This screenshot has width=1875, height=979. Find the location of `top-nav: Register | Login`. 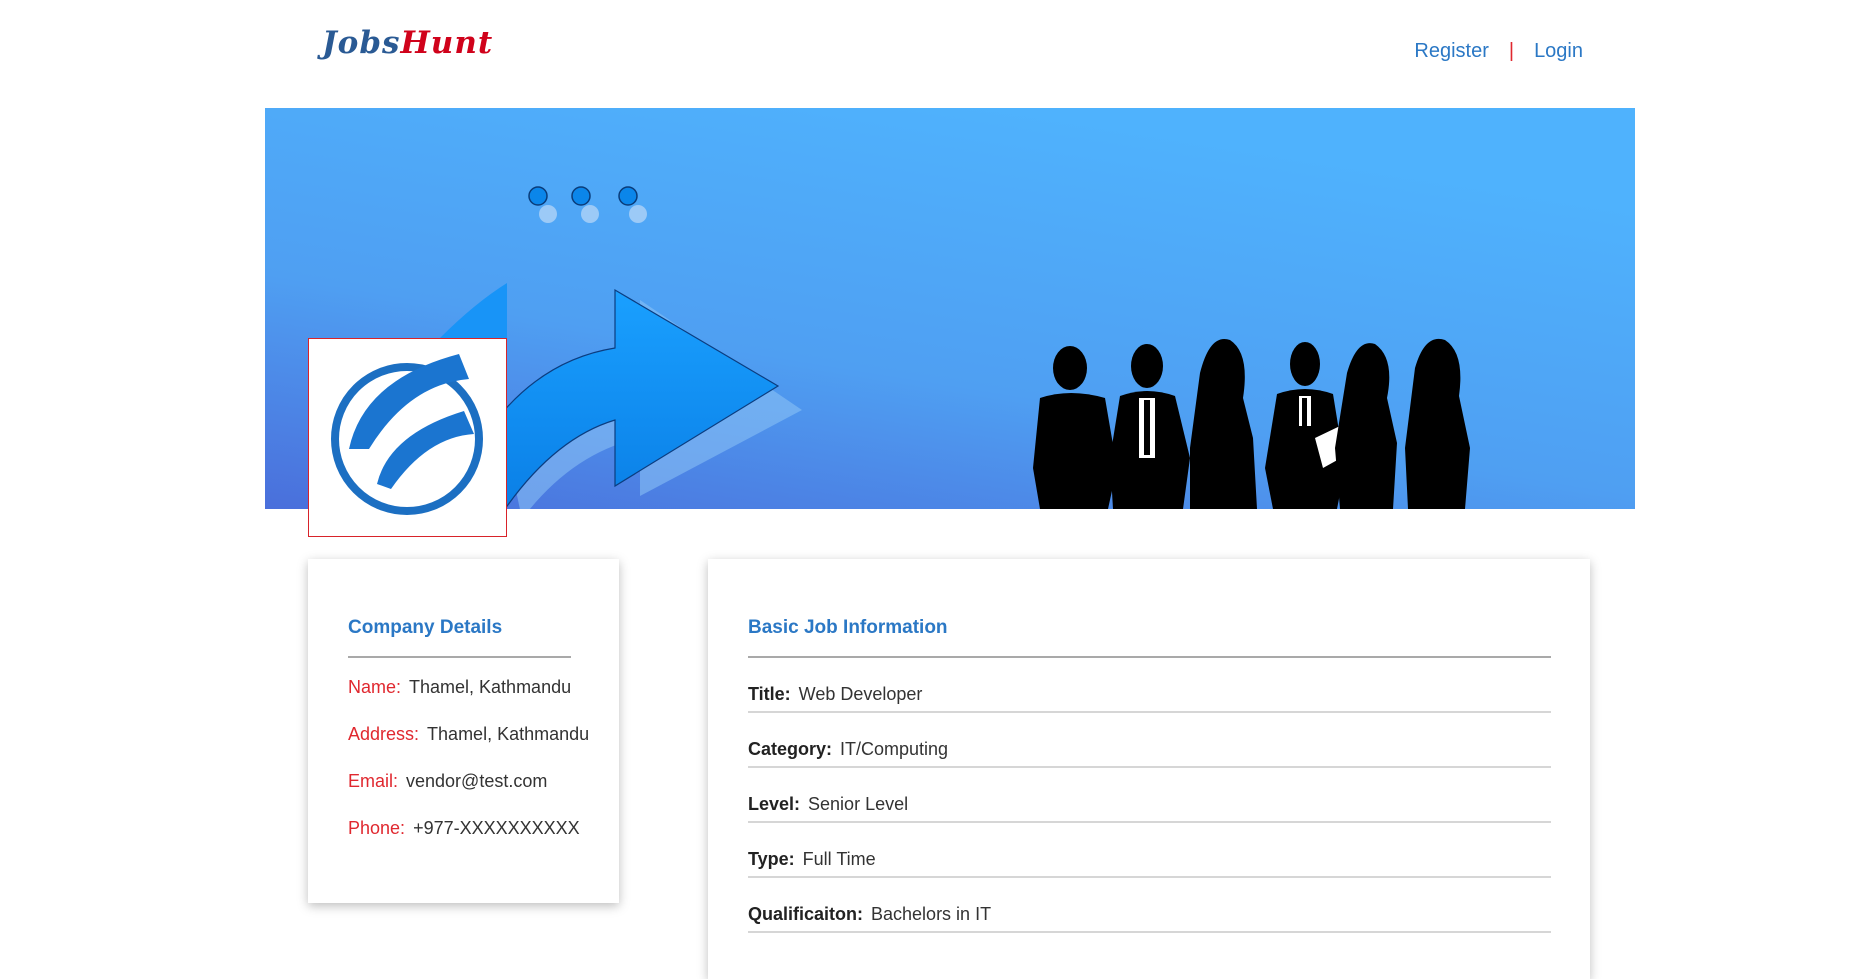

top-nav: Register | Login is located at coordinates (1498, 51).